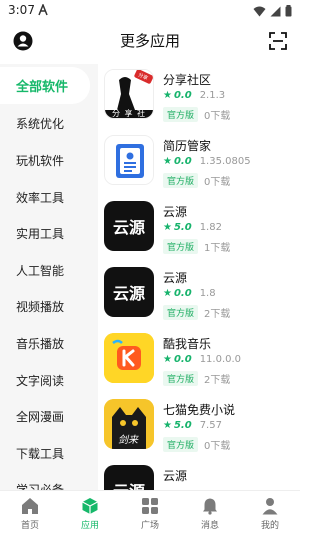 The height and width of the screenshot is (534, 320). Describe the element at coordinates (288, 11) in the screenshot. I see `battery-icon` at that location.